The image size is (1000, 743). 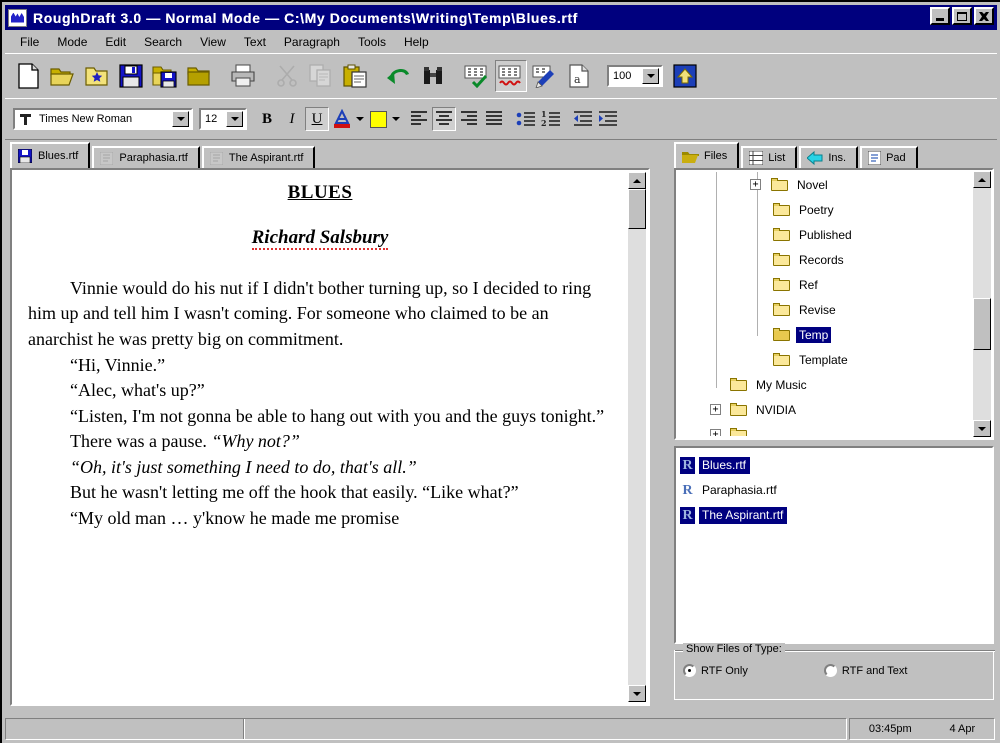 What do you see at coordinates (825, 184) in the screenshot?
I see `tree-node-novel: + Novel` at bounding box center [825, 184].